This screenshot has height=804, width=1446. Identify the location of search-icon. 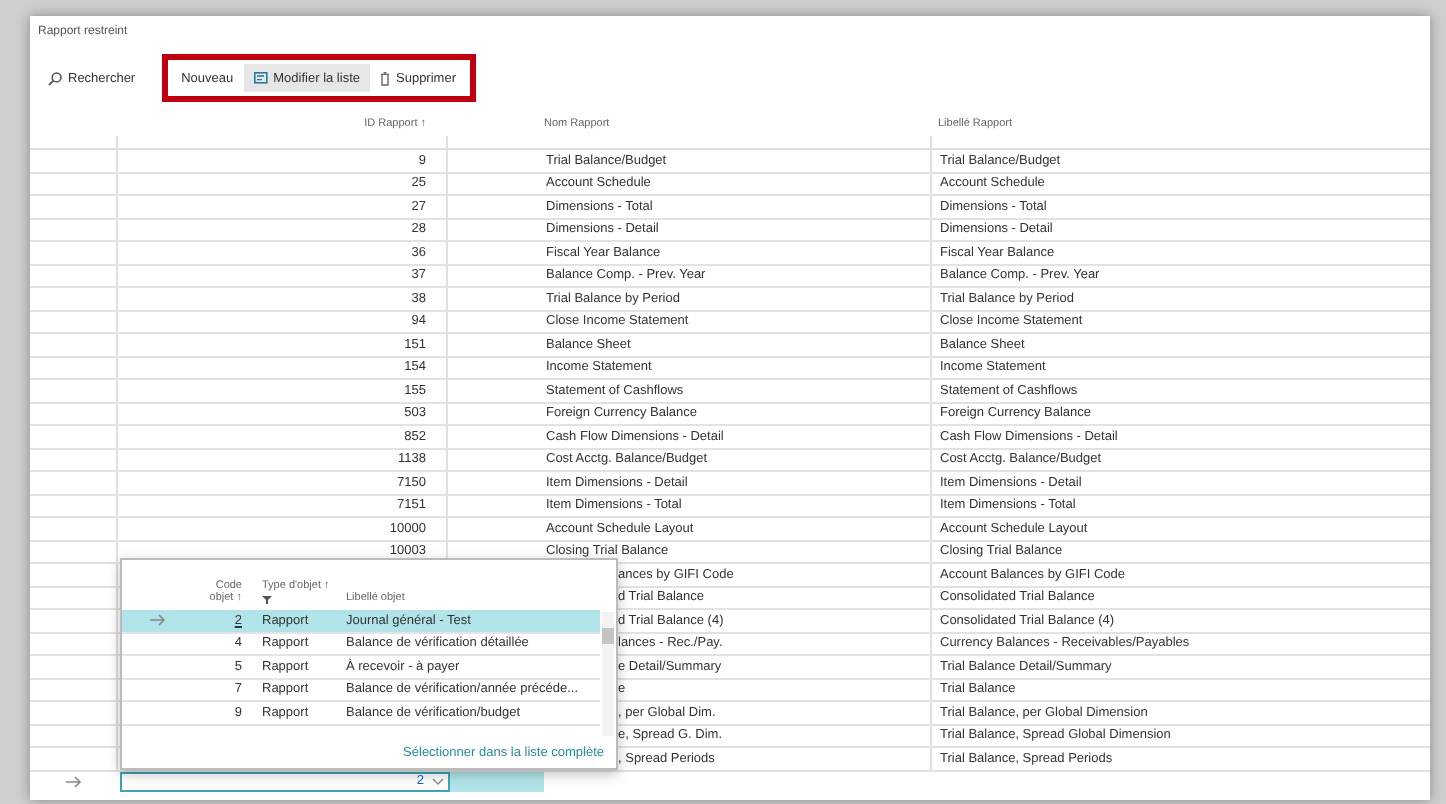
(55, 78).